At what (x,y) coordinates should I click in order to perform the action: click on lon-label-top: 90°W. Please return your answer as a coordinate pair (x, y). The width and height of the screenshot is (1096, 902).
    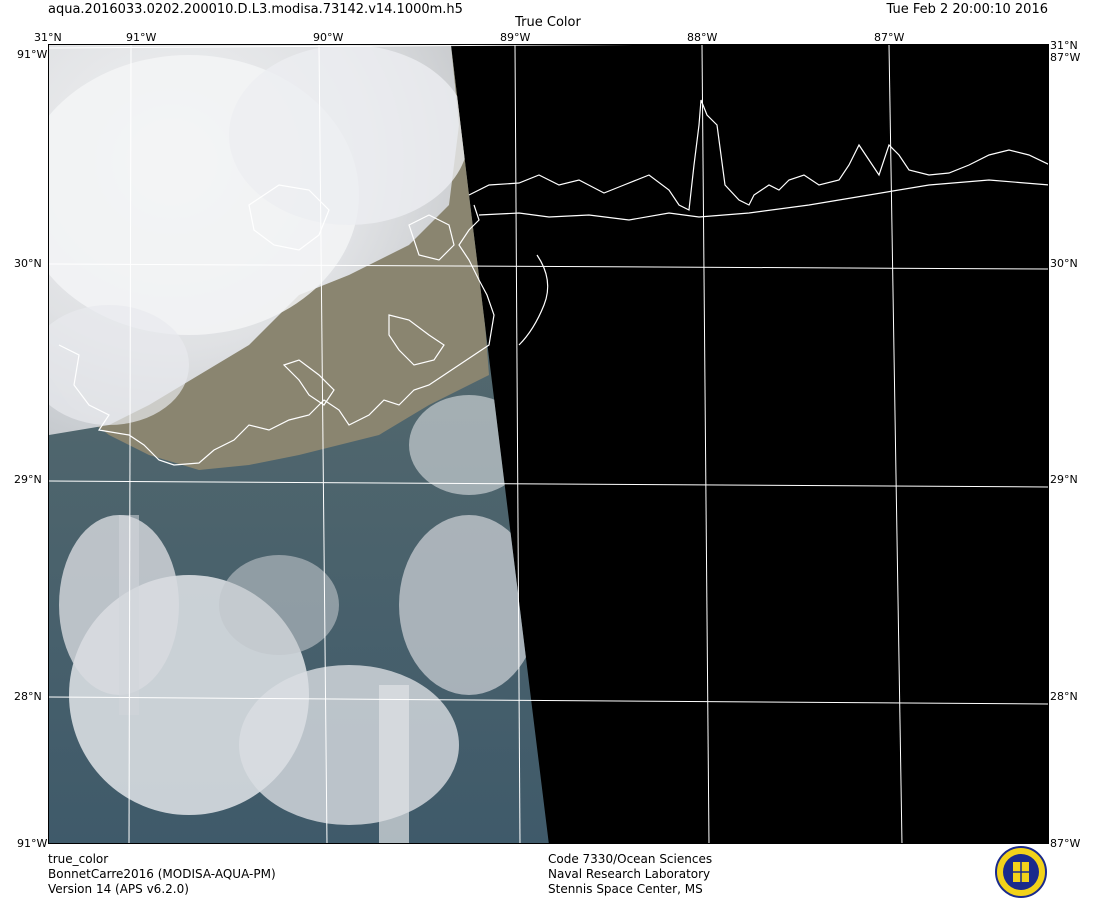
    Looking at the image, I should click on (328, 37).